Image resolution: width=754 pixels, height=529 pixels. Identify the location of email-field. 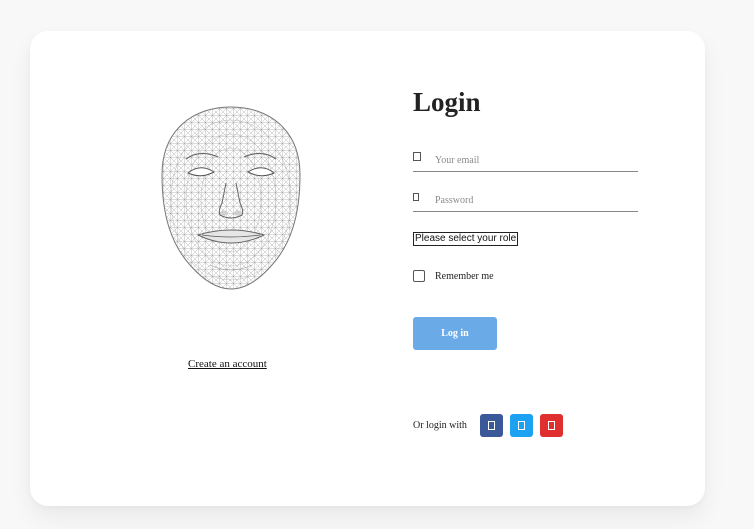
(525, 161).